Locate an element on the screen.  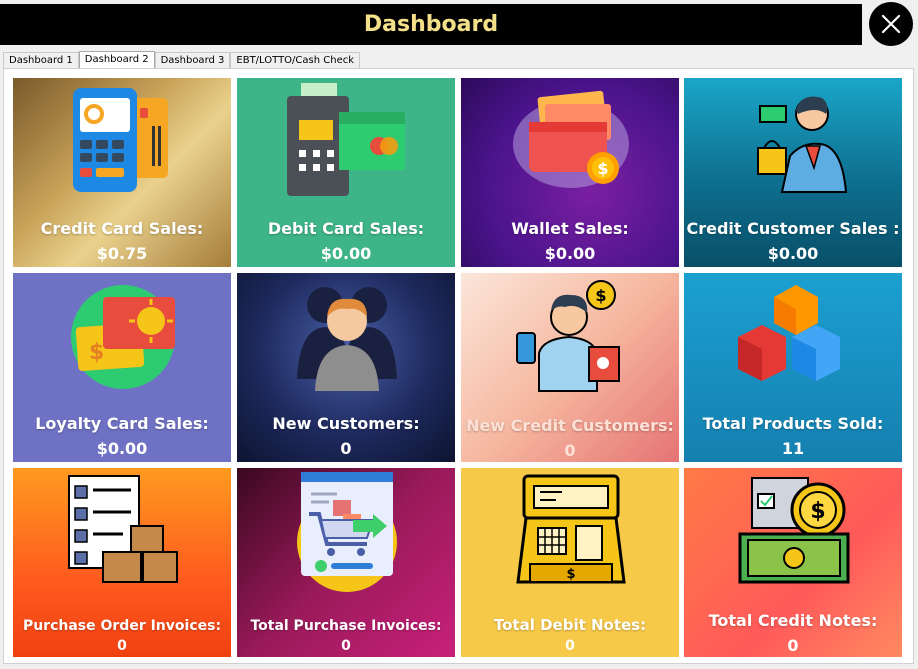
tile-total-products-sold: Total Products Sold: 11 is located at coordinates (793, 367).